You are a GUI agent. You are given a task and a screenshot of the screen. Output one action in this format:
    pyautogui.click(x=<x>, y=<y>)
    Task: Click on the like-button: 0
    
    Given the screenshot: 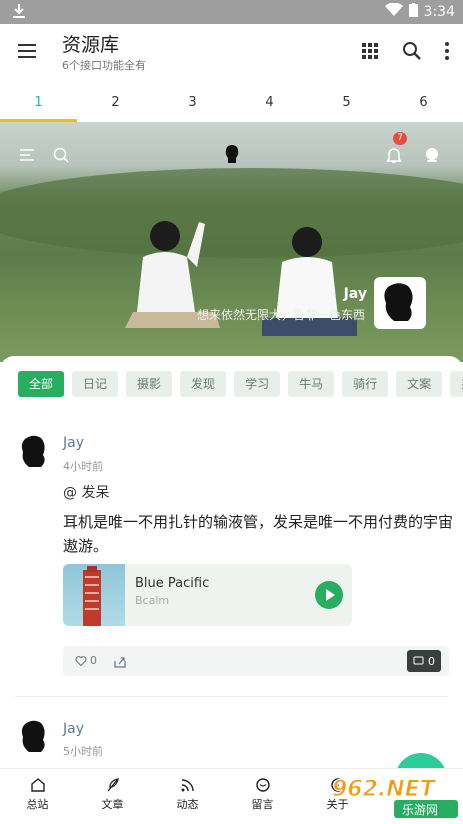 What is the action you would take?
    pyautogui.click(x=86, y=660)
    